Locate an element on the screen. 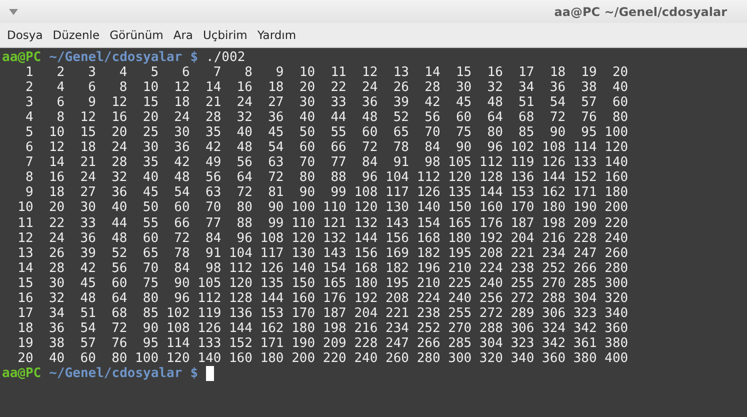 Image resolution: width=747 pixels, height=417 pixels. output-line: 10 20 30 40 50 60 70 80 90 100 110 120 130 140 150 160 170 180 190 200 is located at coordinates (322, 208).